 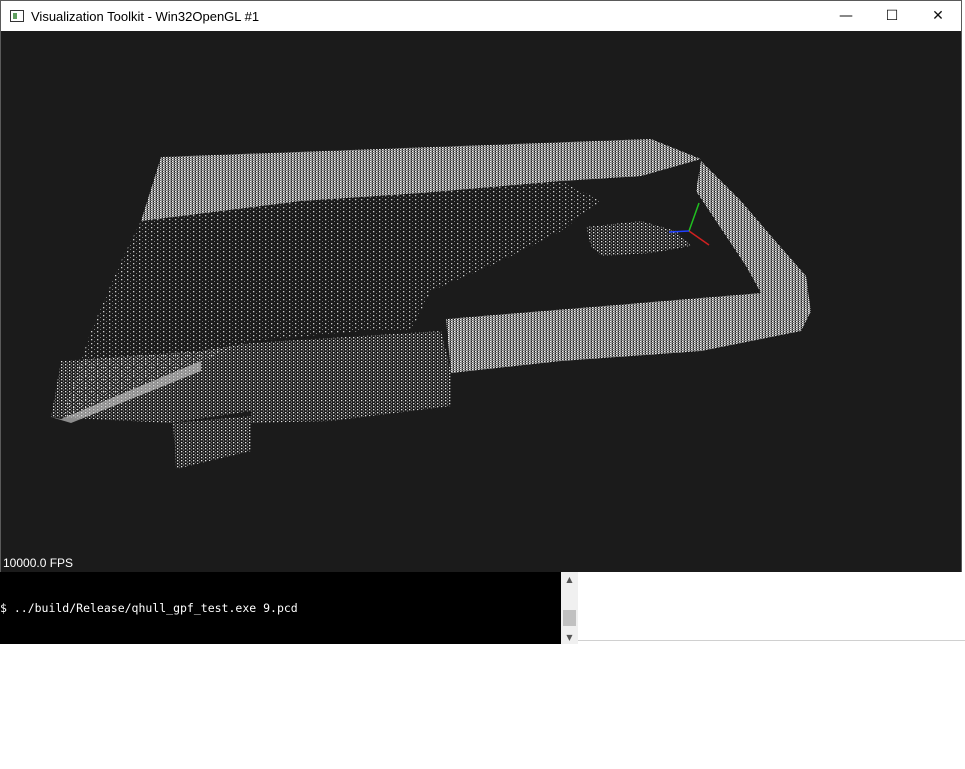 I want to click on z-axis-line, so click(x=679, y=231).